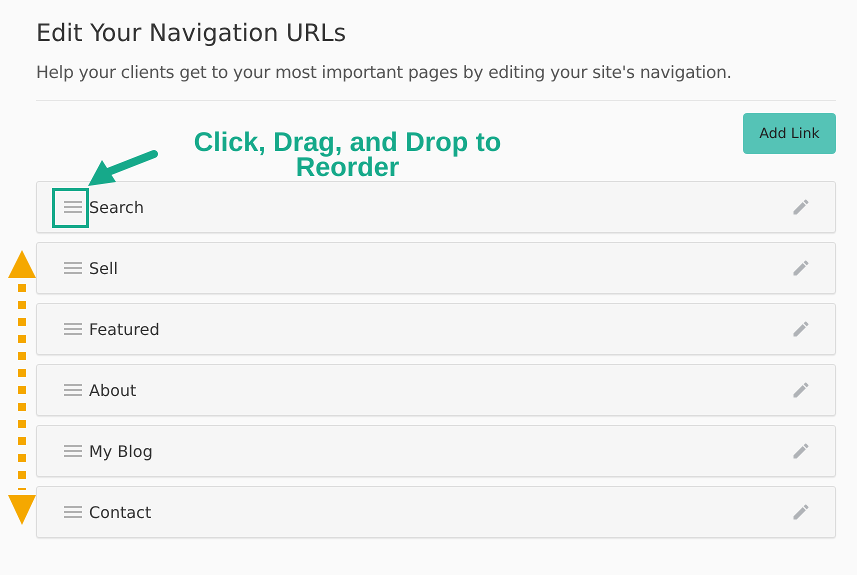  Describe the element at coordinates (436, 390) in the screenshot. I see `nav-item-row: About` at that location.